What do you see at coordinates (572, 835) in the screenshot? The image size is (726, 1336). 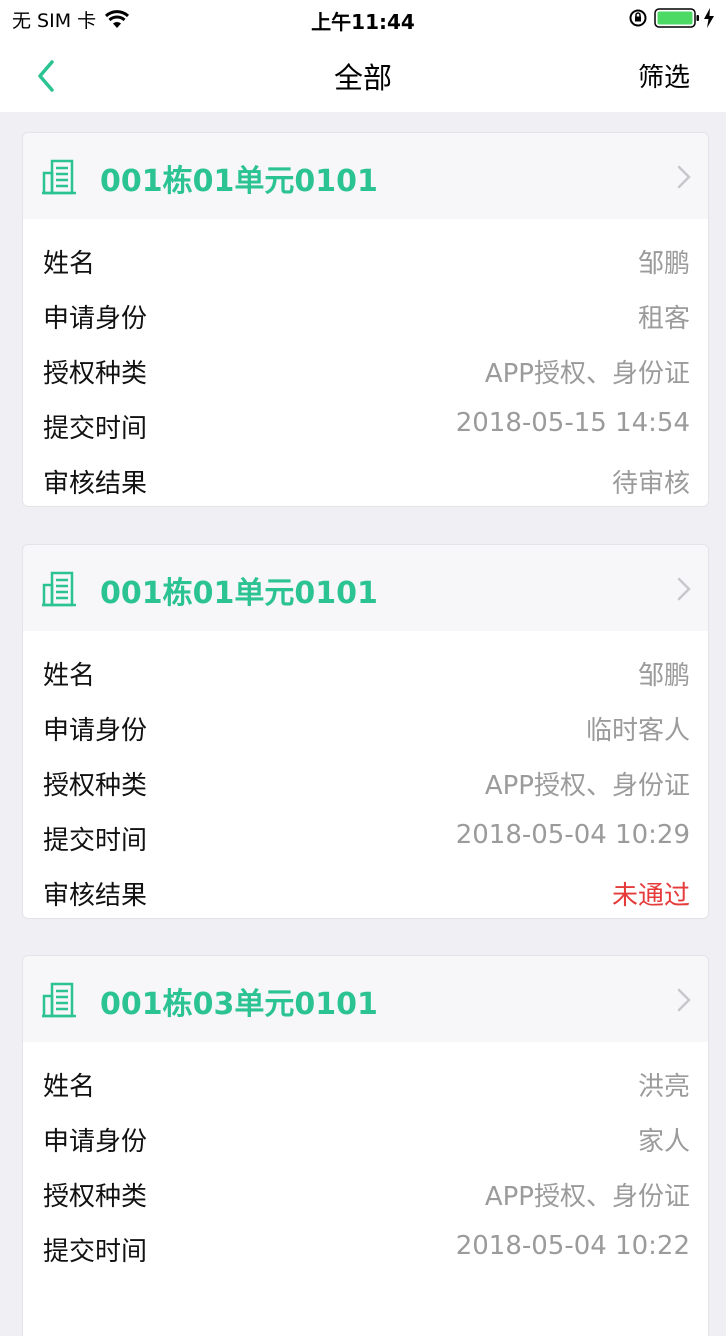 I see `row-value: 2018-05-04 10:29` at bounding box center [572, 835].